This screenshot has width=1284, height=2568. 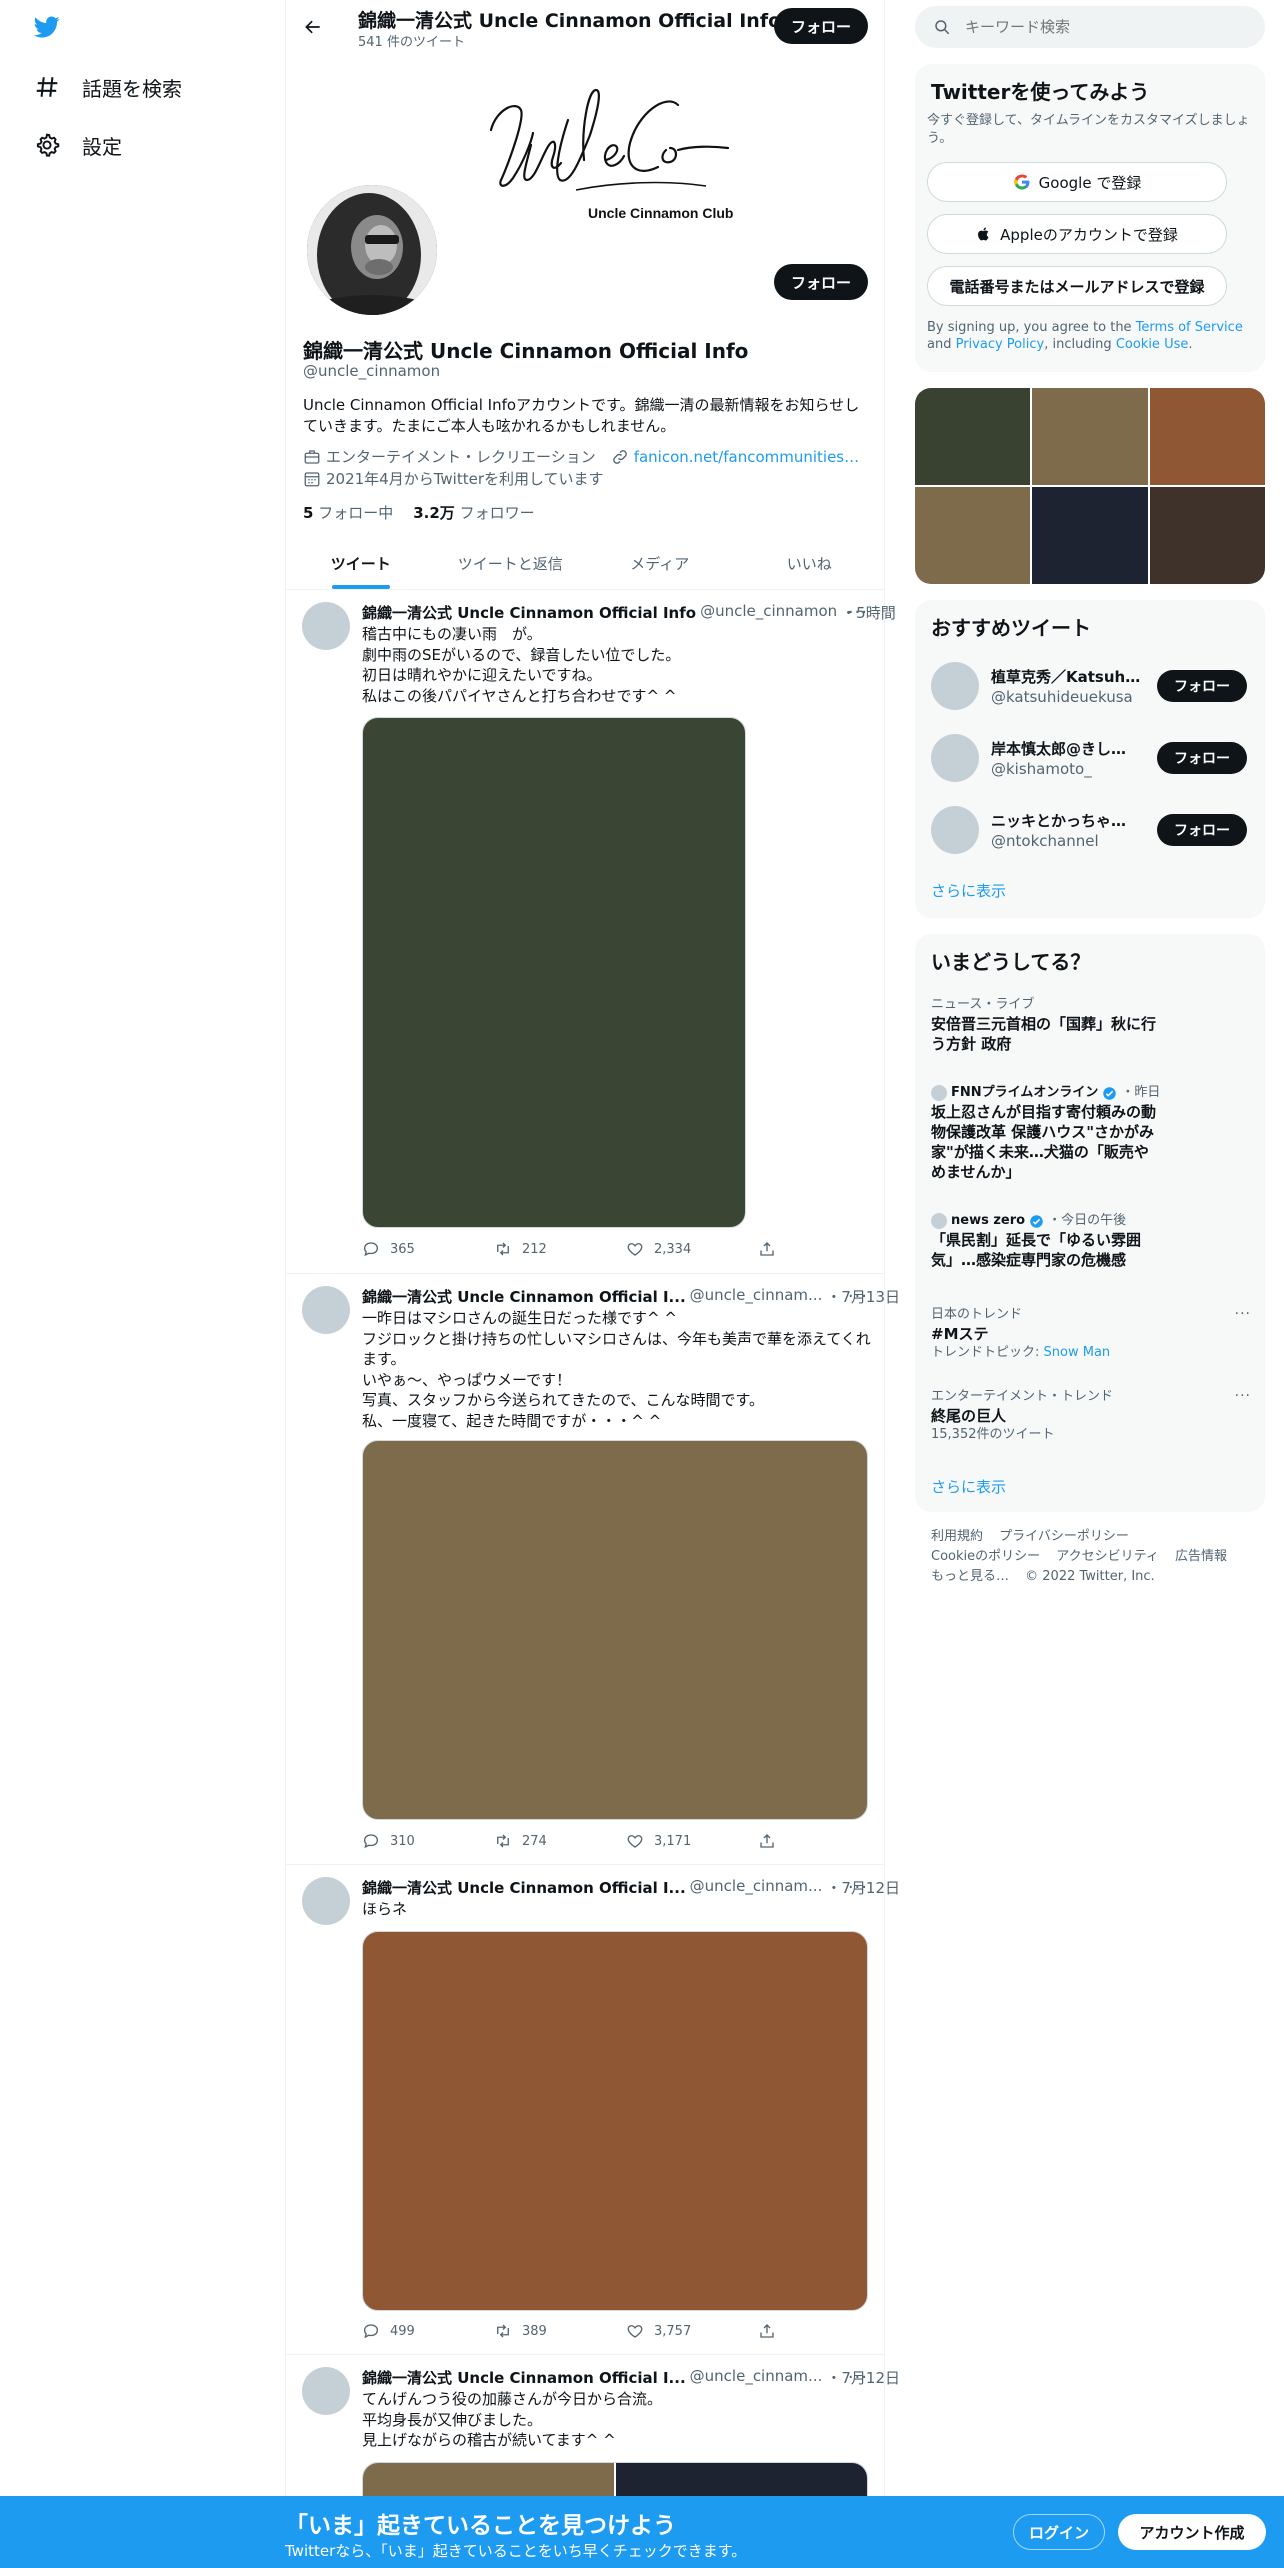 I want to click on profile-handle: @uncle_cinnamon, so click(x=372, y=371).